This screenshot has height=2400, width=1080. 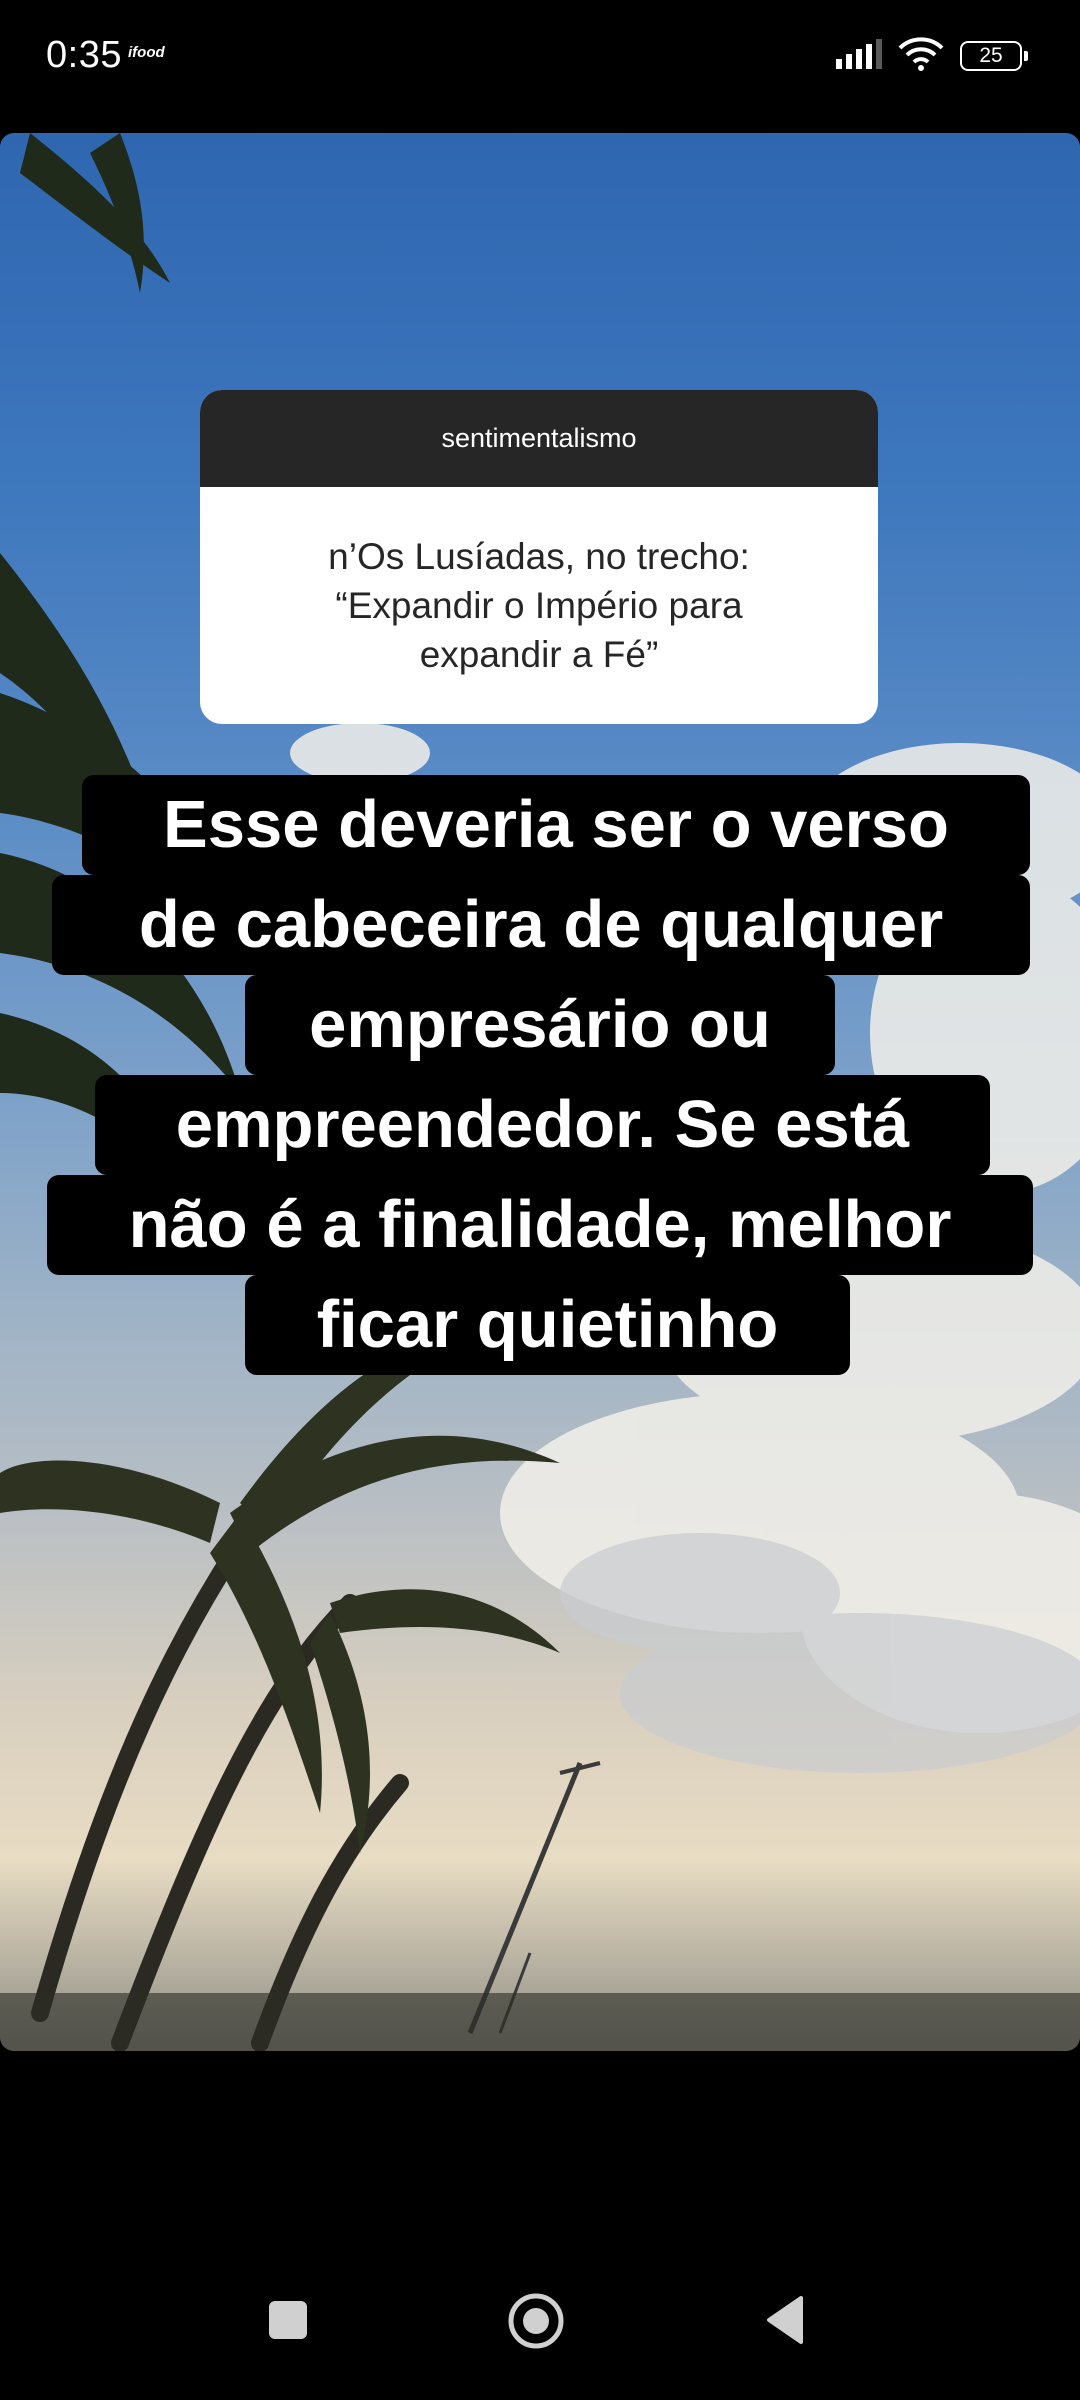 What do you see at coordinates (540, 1025) in the screenshot?
I see `caption-line: empresário ou` at bounding box center [540, 1025].